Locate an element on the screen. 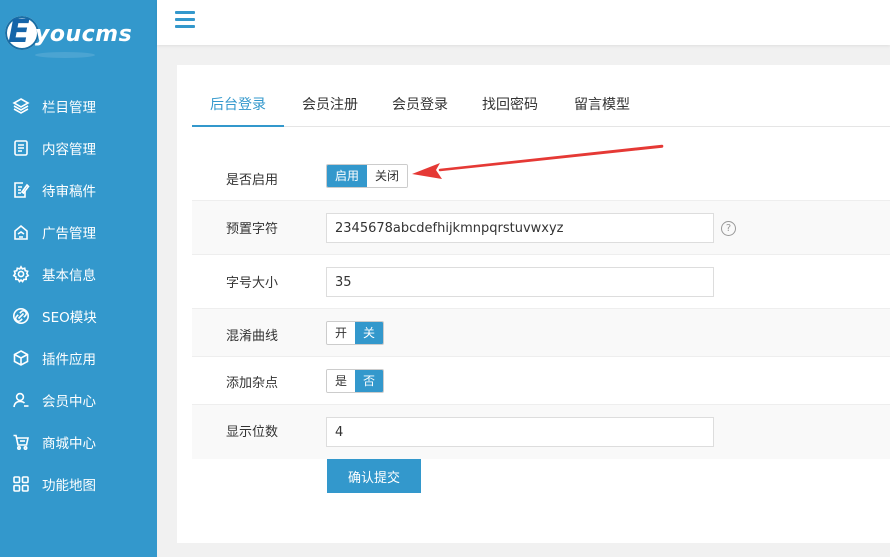  sidebar-item-label: 功能地图 is located at coordinates (69, 486).